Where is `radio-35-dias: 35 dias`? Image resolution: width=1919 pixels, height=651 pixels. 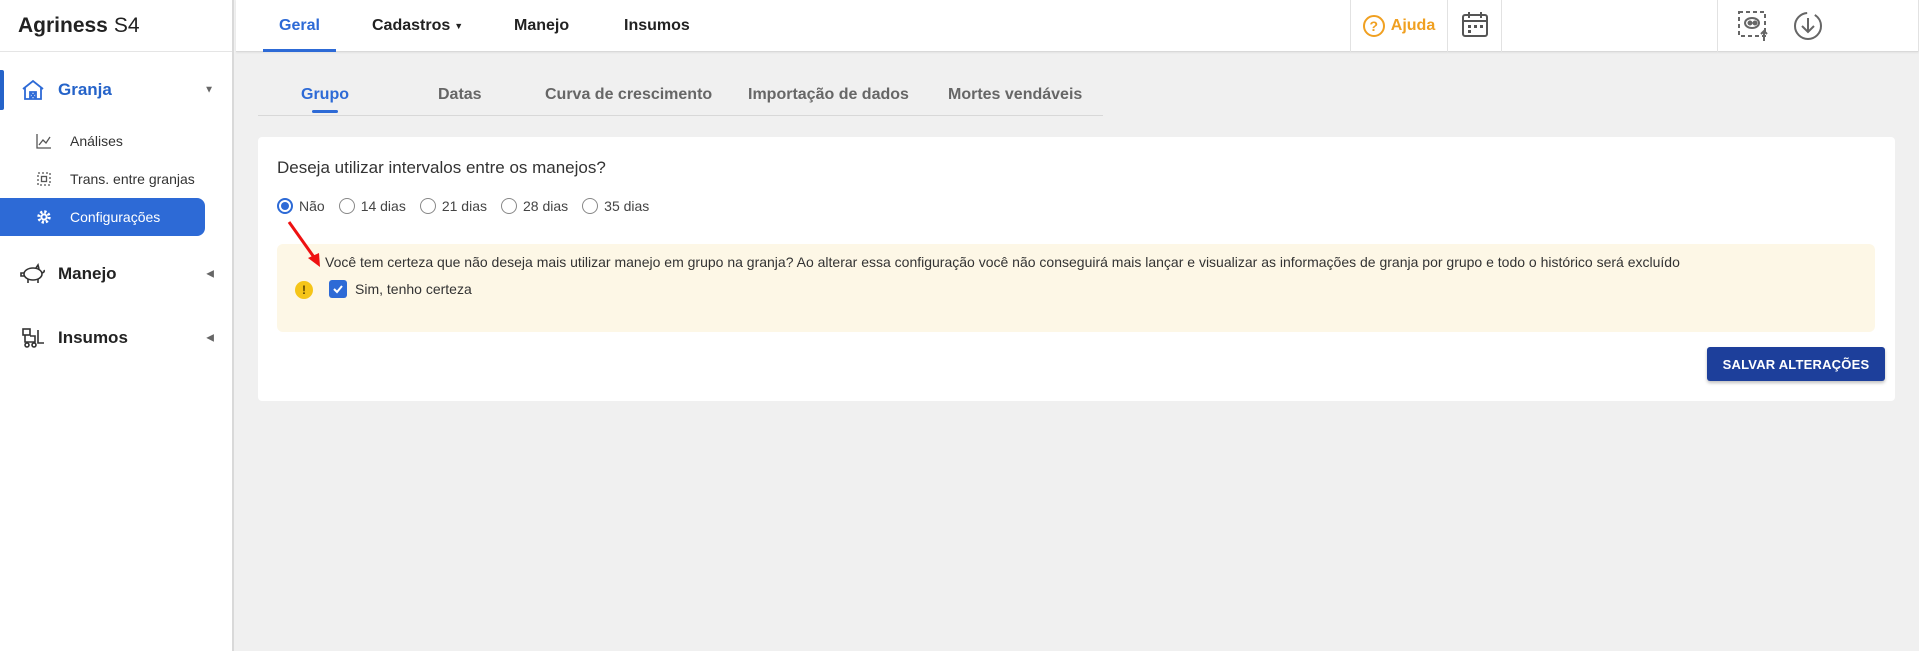
radio-35-dias: 35 dias is located at coordinates (615, 206).